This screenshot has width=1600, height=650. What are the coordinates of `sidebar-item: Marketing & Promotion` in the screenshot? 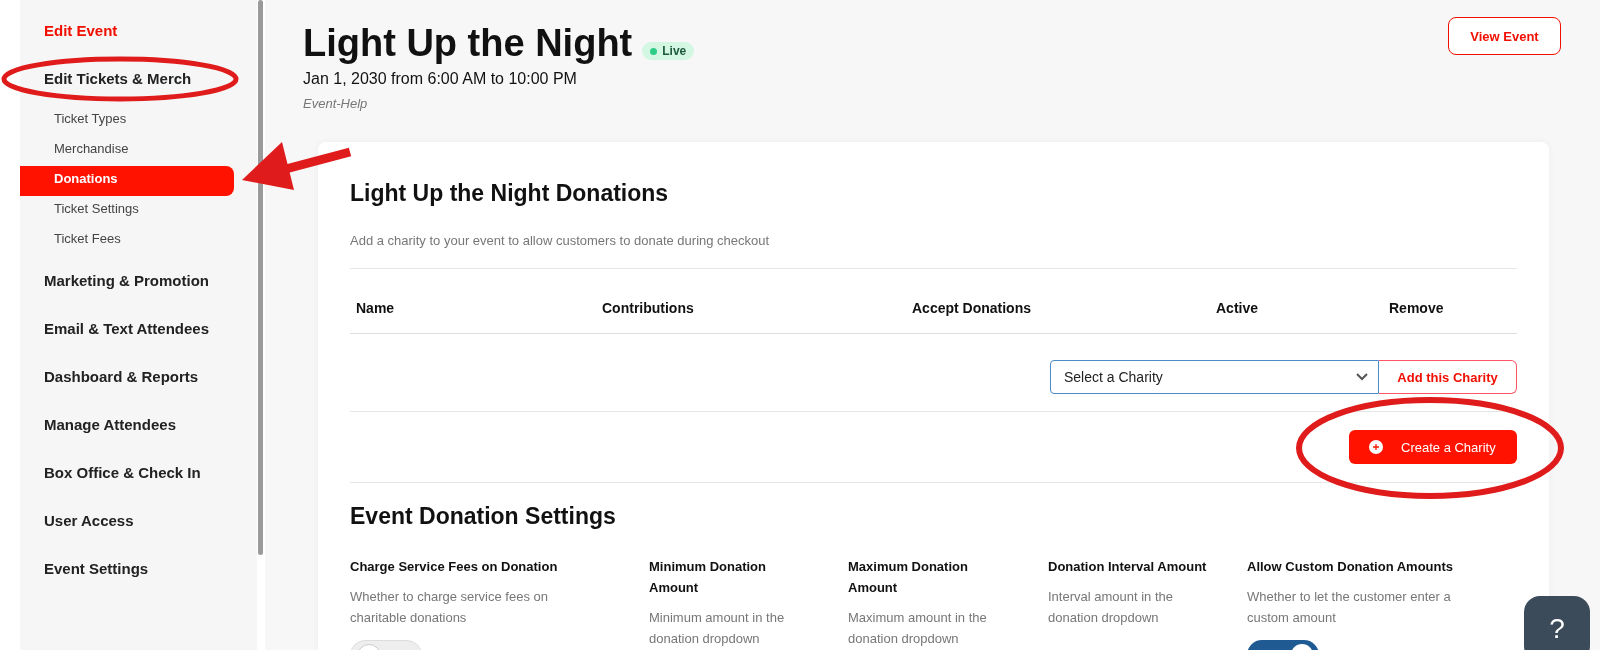 It's located at (138, 294).